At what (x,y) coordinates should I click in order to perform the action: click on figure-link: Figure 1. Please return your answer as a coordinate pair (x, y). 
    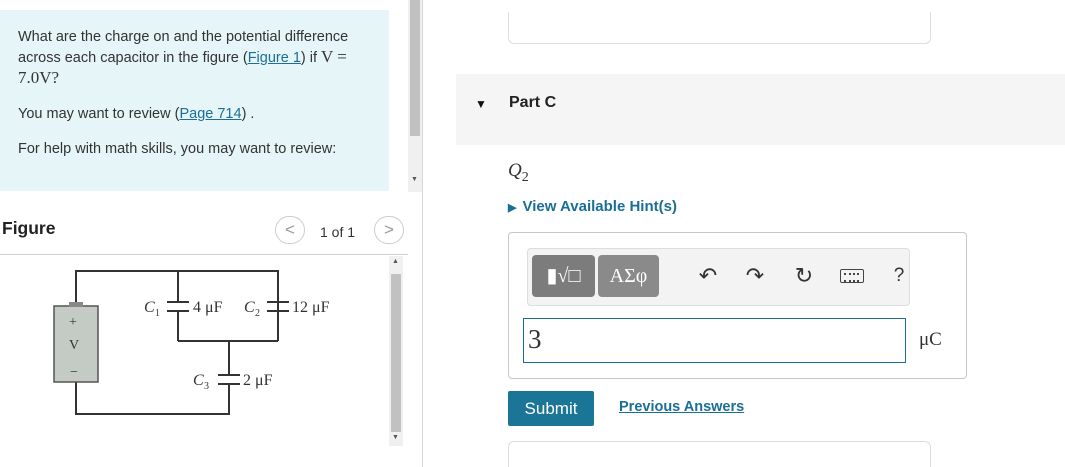
    Looking at the image, I should click on (274, 58).